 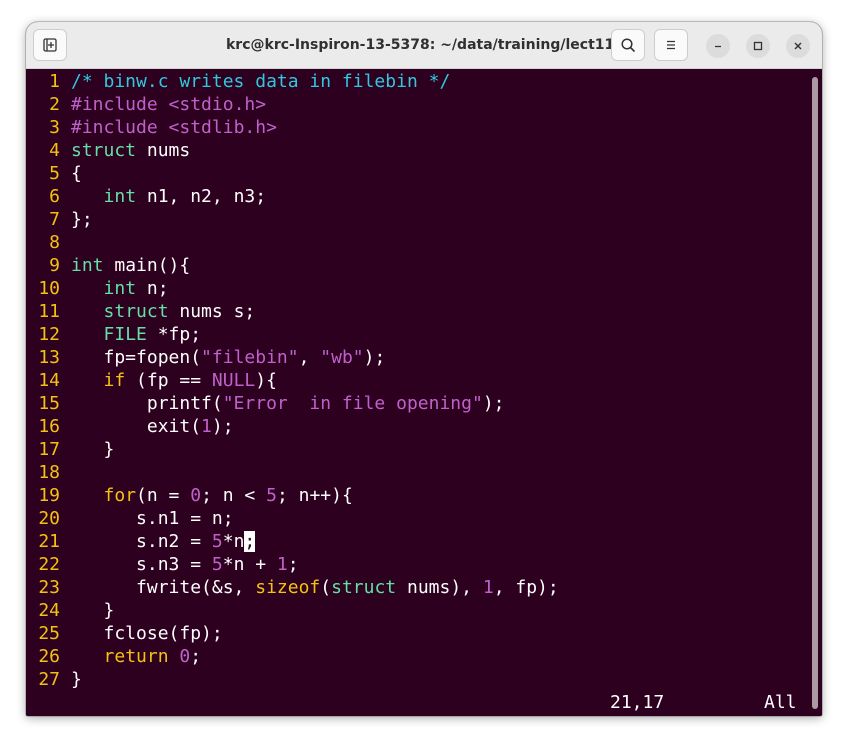 I want to click on maximize-icon, so click(x=758, y=46).